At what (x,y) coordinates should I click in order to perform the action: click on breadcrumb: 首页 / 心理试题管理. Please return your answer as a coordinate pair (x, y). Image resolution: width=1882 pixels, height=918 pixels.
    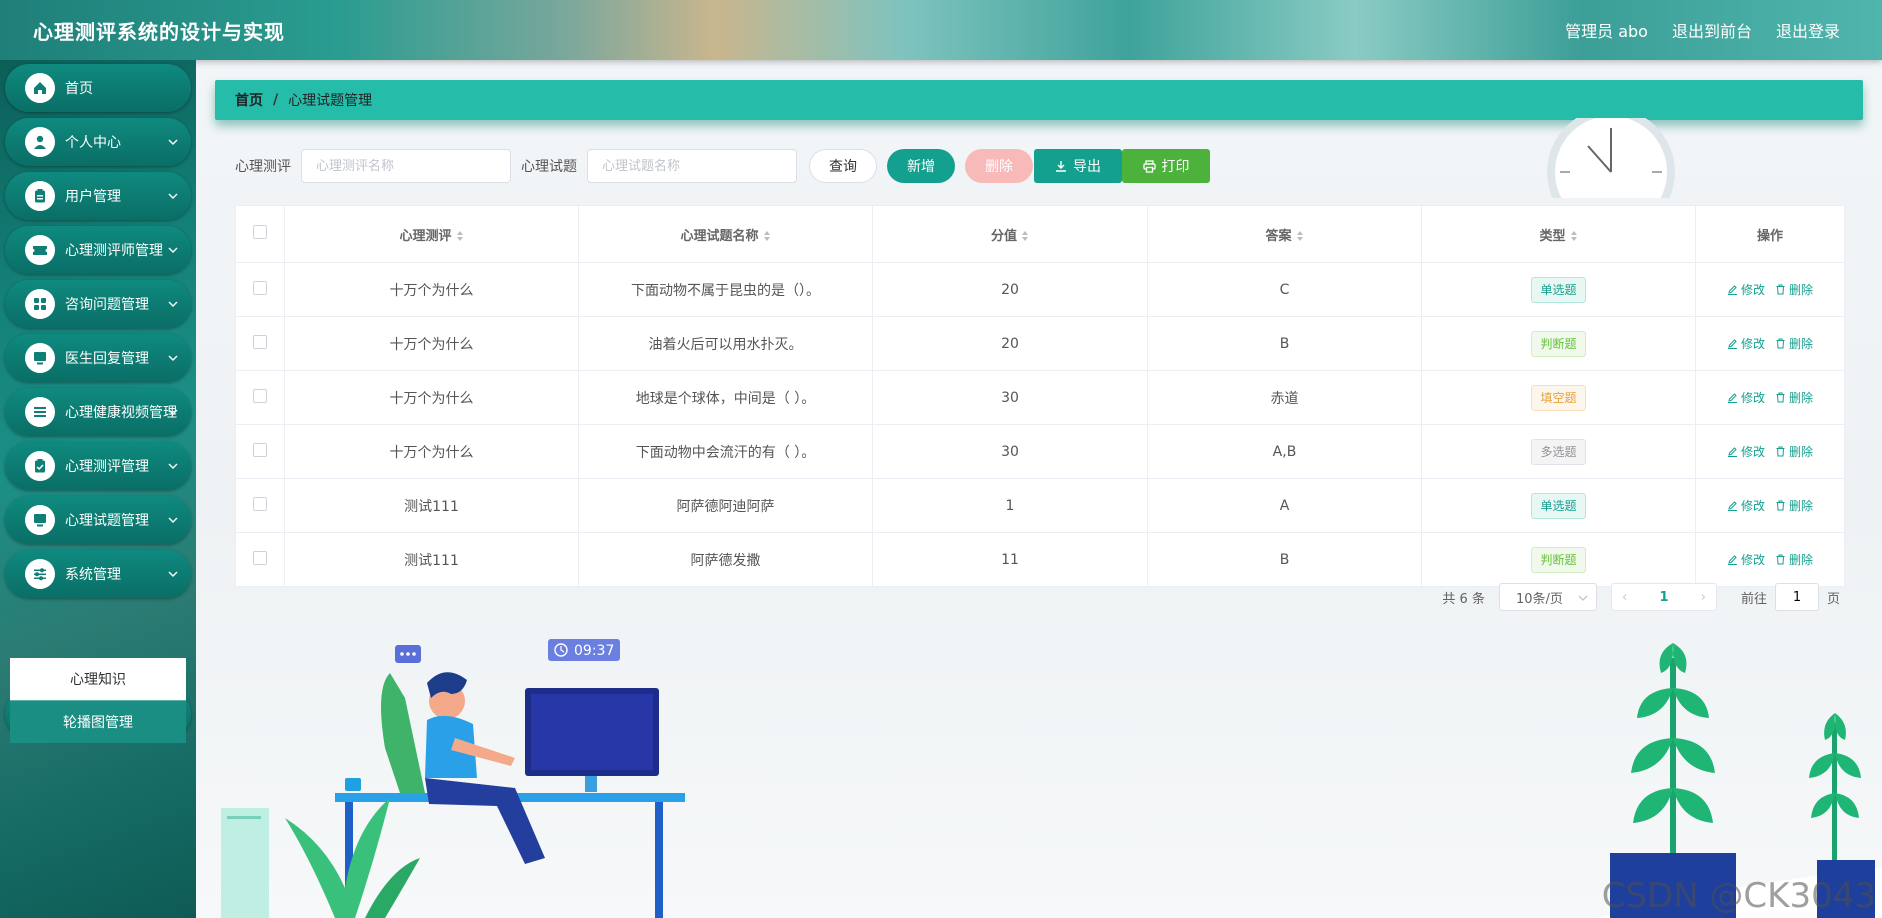
    Looking at the image, I should click on (1039, 100).